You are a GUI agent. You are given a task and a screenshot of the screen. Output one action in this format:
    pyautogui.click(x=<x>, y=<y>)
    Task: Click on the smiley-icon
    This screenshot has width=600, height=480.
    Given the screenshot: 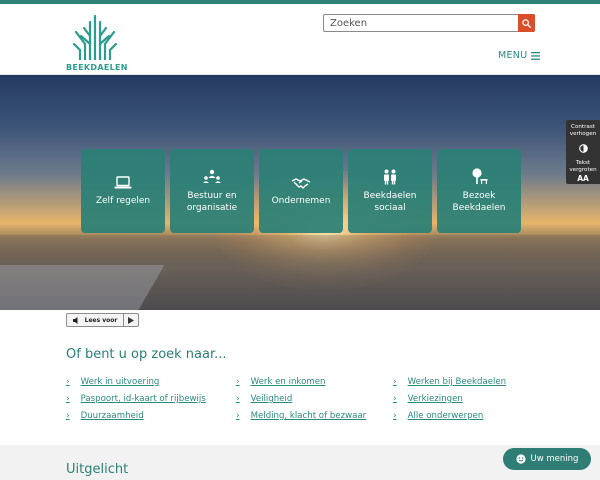 What is the action you would take?
    pyautogui.click(x=520, y=459)
    